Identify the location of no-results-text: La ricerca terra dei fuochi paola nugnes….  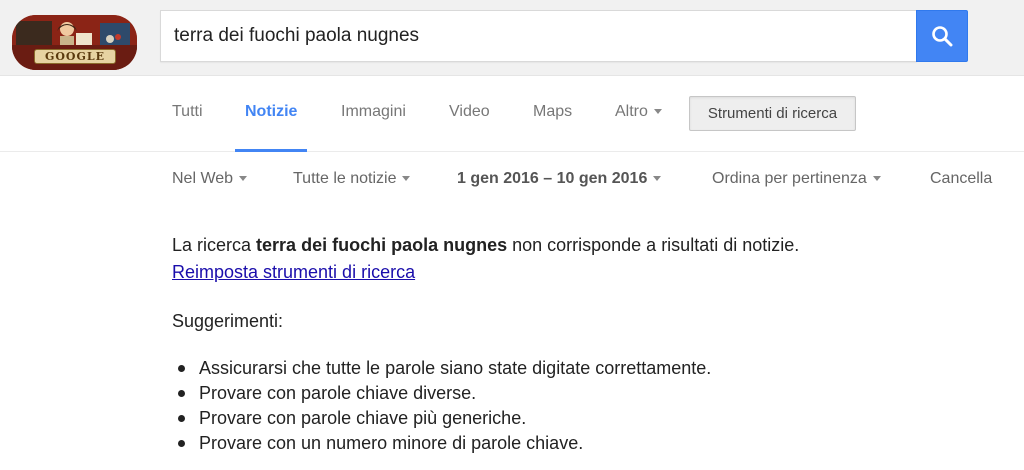
(512, 259).